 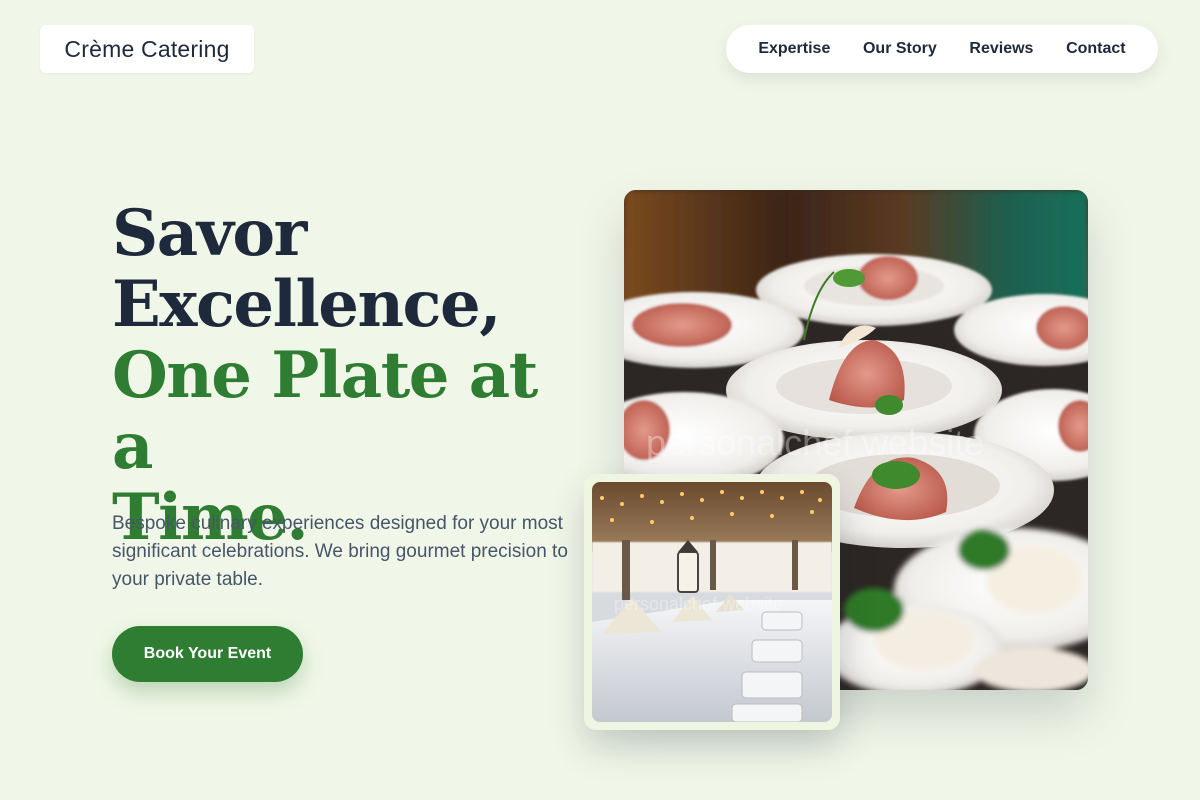 I want to click on venue-photo-frame: personalchef website, so click(x=712, y=602).